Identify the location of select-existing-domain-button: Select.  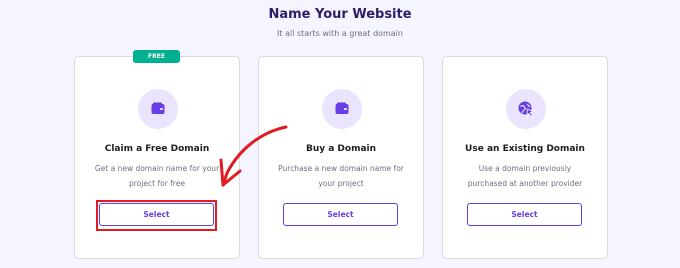
(524, 214).